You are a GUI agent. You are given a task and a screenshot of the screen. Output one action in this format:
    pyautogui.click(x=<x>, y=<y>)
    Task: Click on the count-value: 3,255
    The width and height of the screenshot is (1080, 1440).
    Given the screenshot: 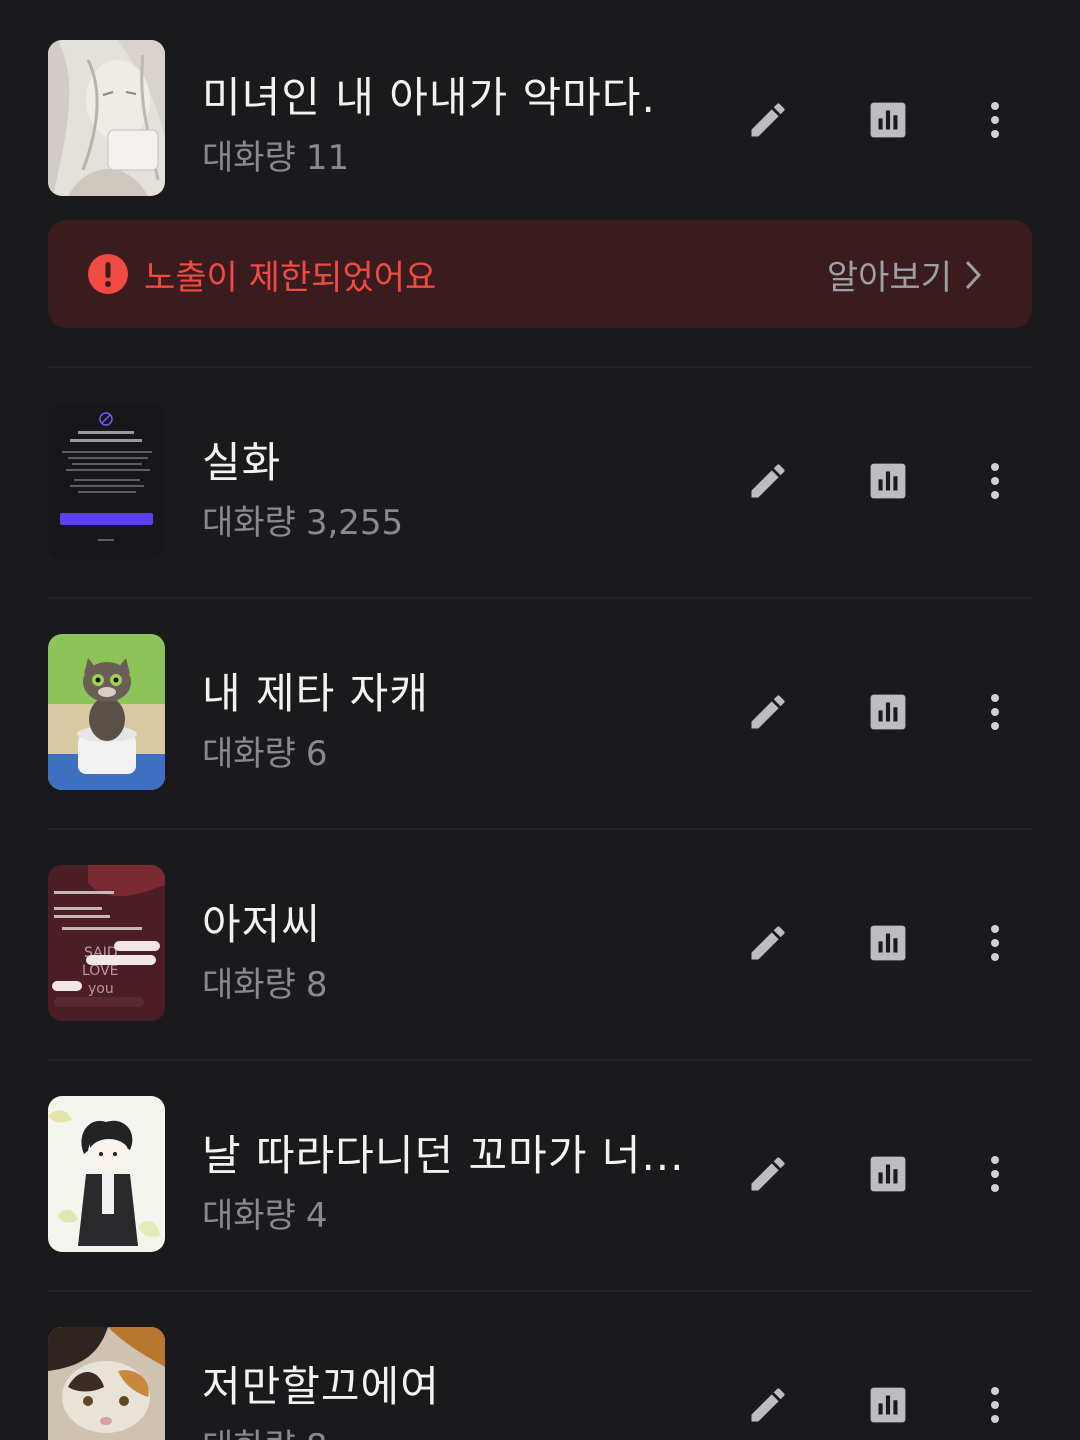 What is the action you would take?
    pyautogui.click(x=354, y=523)
    